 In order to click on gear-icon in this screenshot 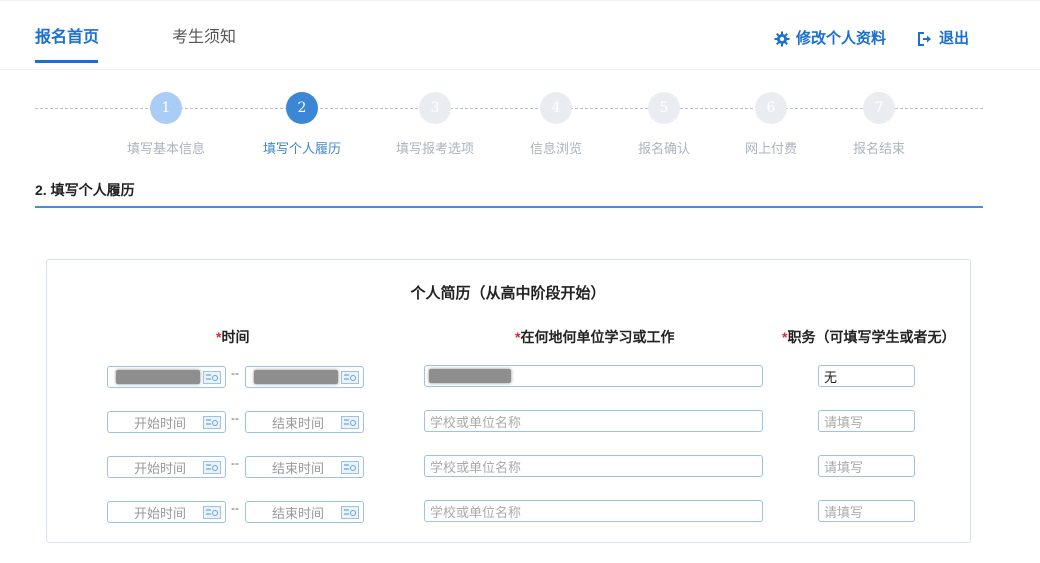, I will do `click(782, 39)`.